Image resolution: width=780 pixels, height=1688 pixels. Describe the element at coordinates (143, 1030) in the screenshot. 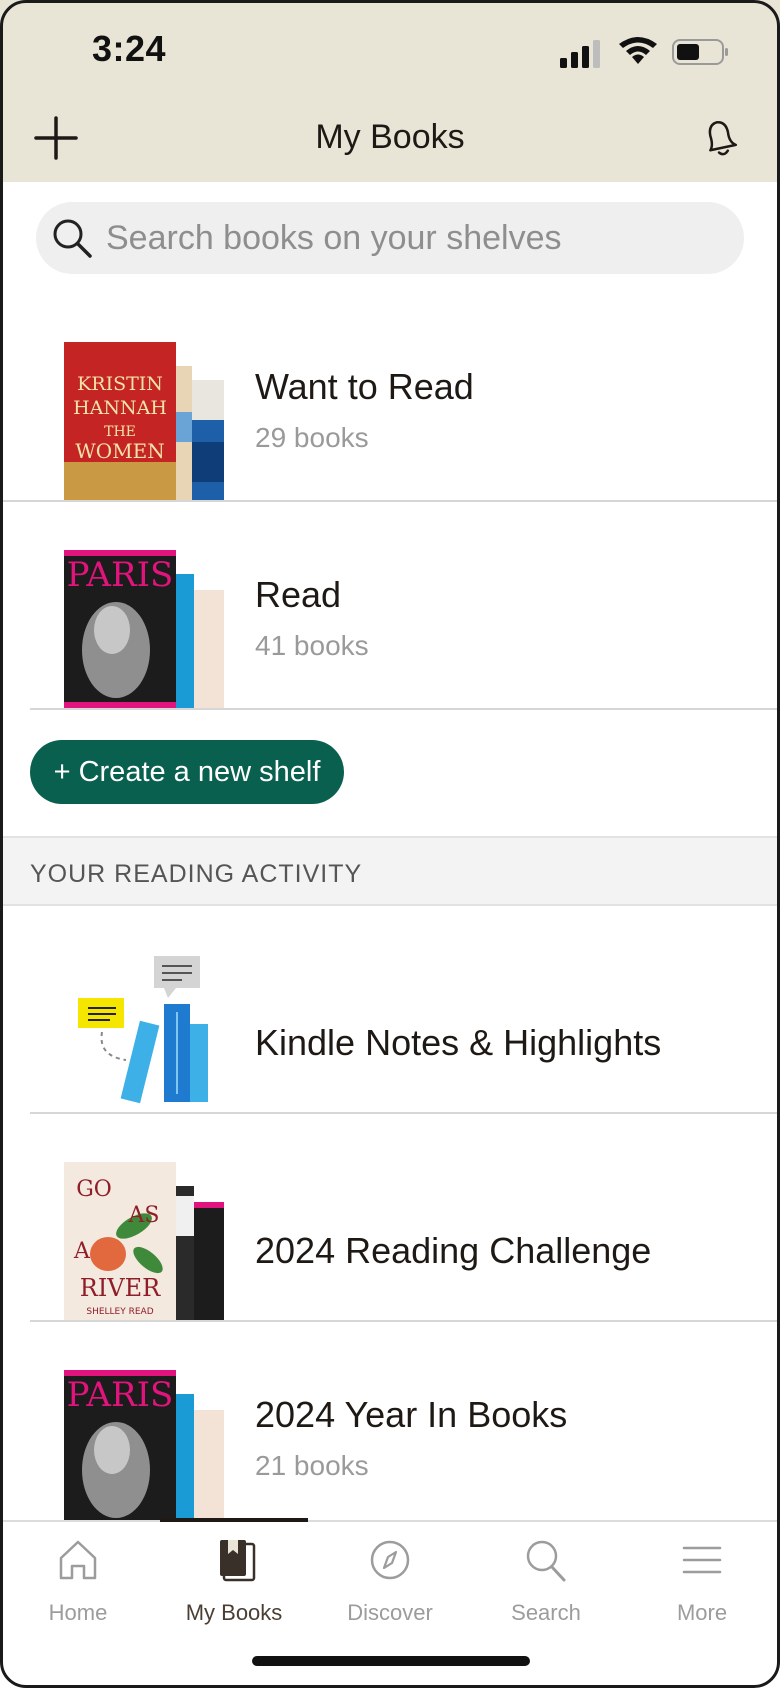

I see `notes-highlights-icon` at that location.